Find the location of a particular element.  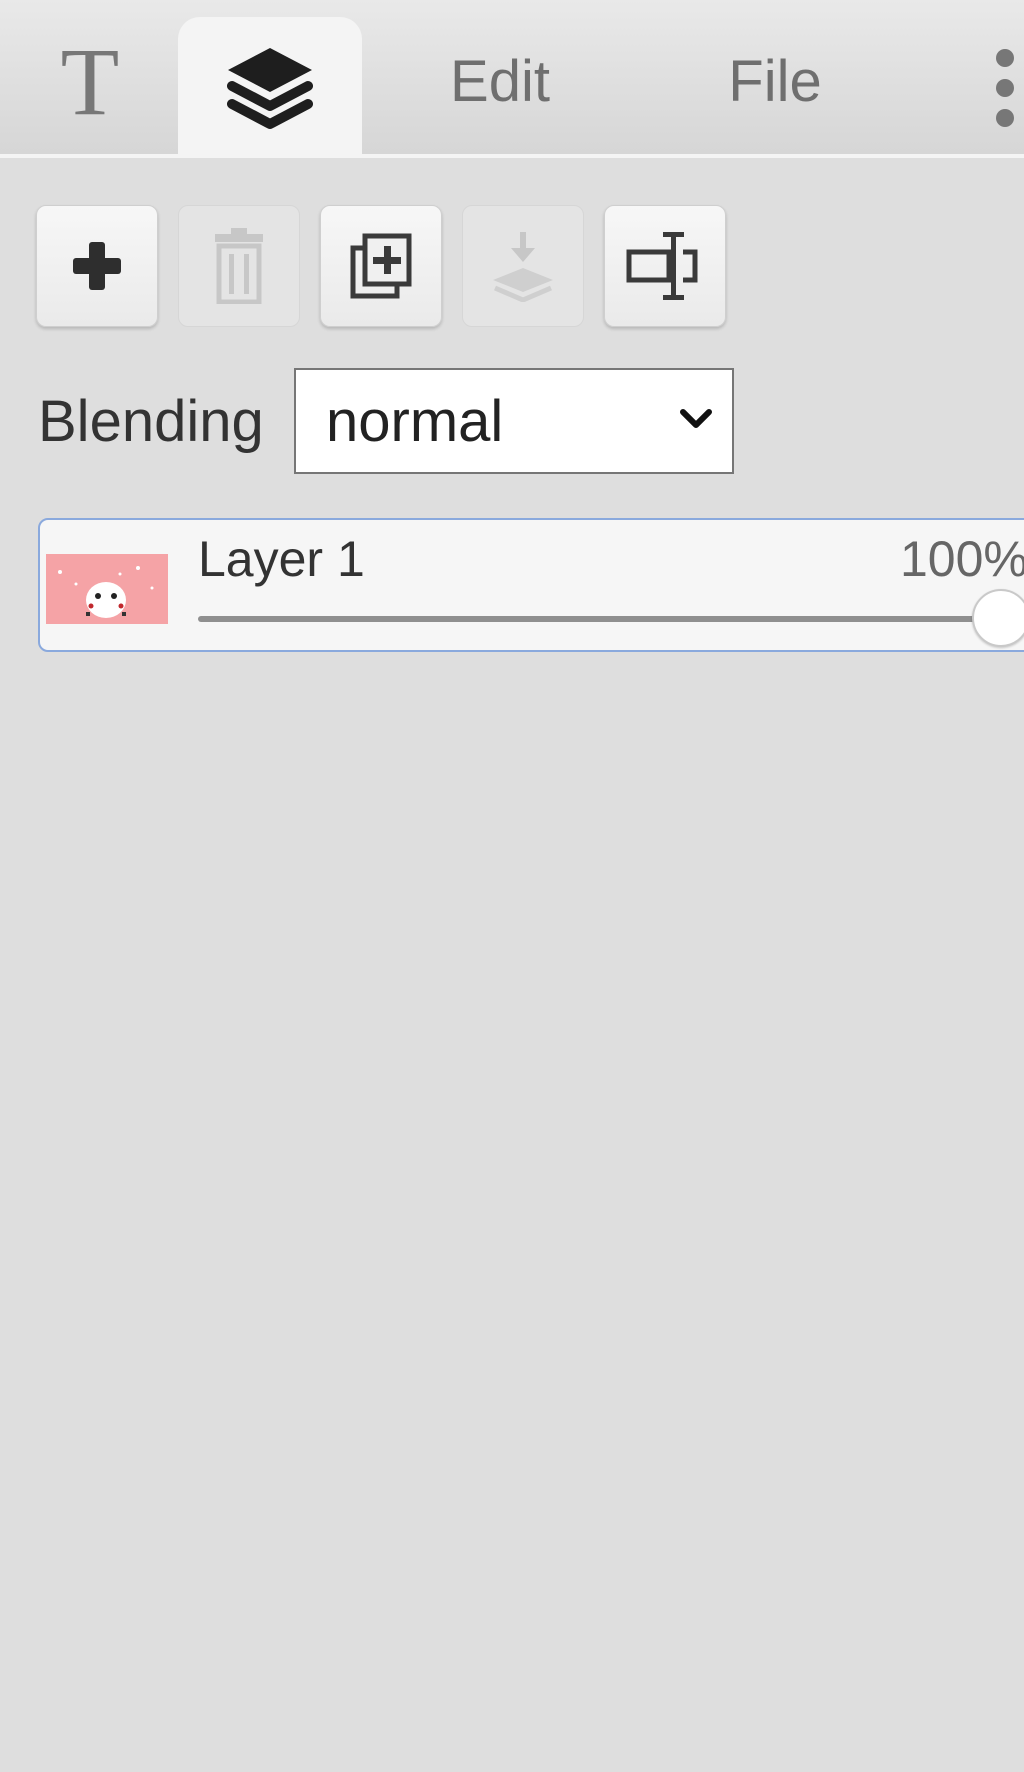

merge-down-button is located at coordinates (523, 266).